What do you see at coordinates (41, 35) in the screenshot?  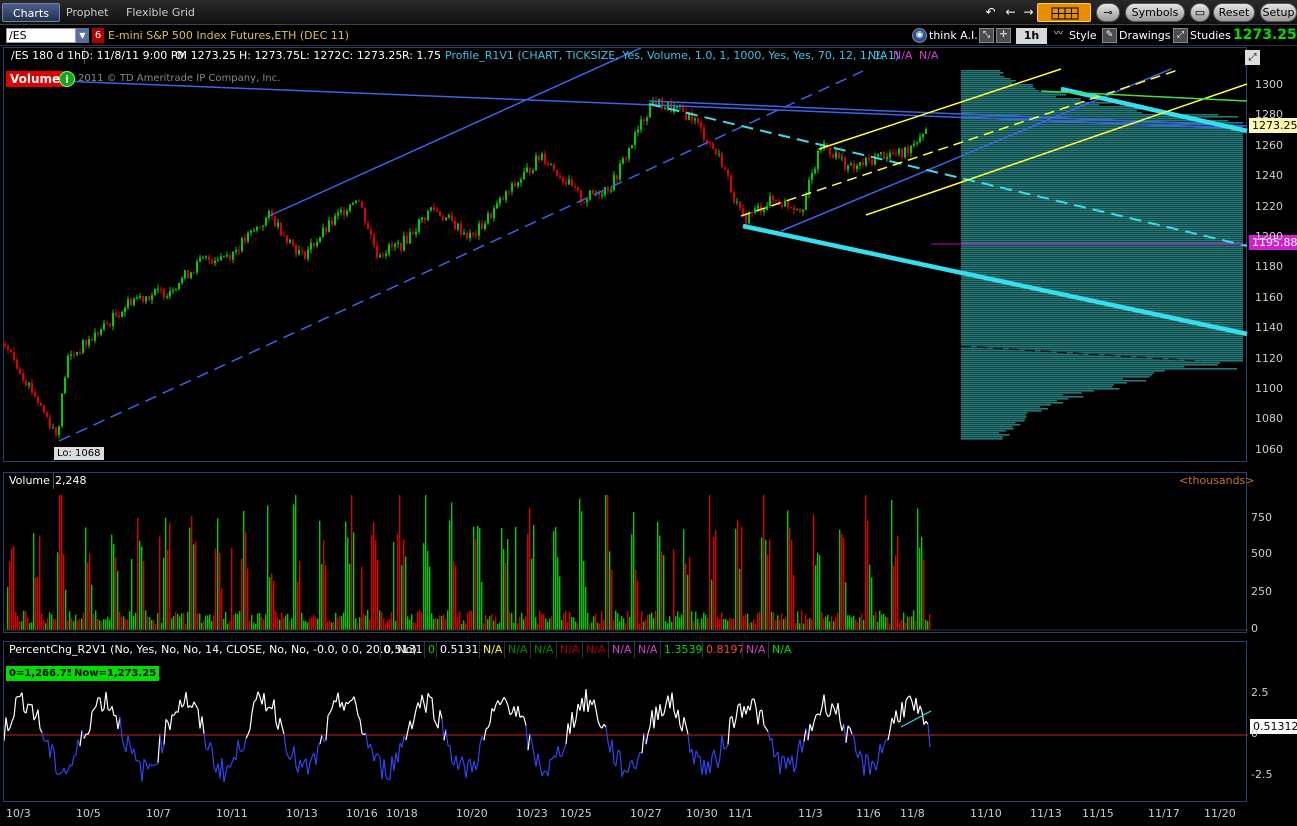 I see `symbol-input` at bounding box center [41, 35].